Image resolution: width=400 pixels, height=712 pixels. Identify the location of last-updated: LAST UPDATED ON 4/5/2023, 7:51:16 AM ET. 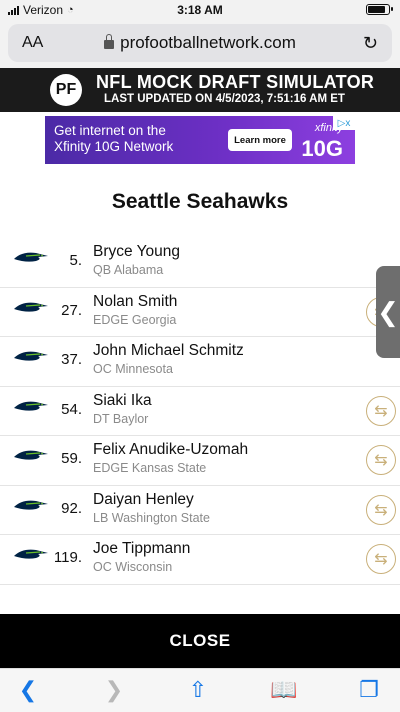
(224, 99).